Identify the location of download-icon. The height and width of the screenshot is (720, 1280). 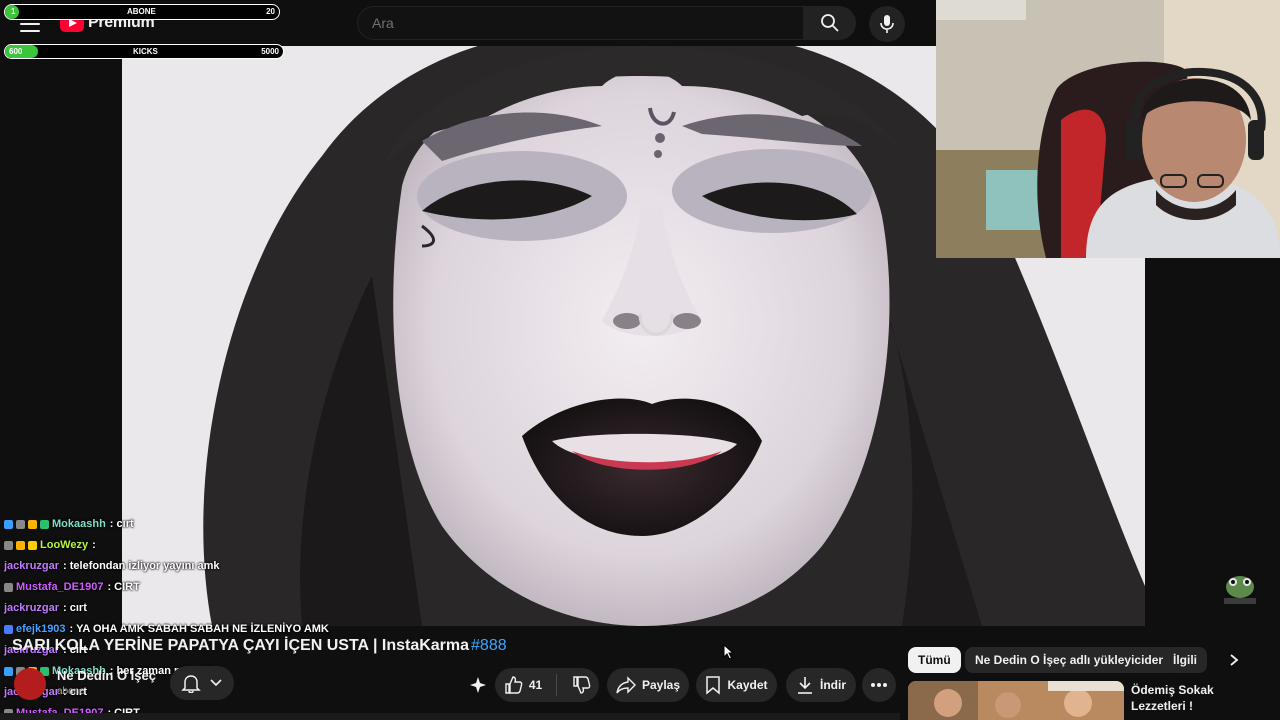
(805, 685).